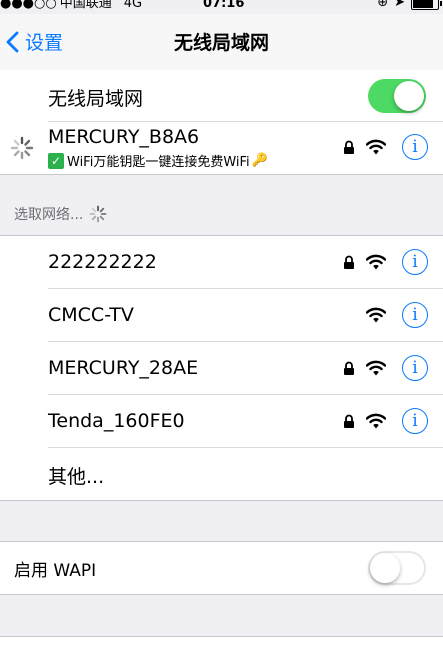  What do you see at coordinates (259, 160) in the screenshot?
I see `key-icon: 🔑` at bounding box center [259, 160].